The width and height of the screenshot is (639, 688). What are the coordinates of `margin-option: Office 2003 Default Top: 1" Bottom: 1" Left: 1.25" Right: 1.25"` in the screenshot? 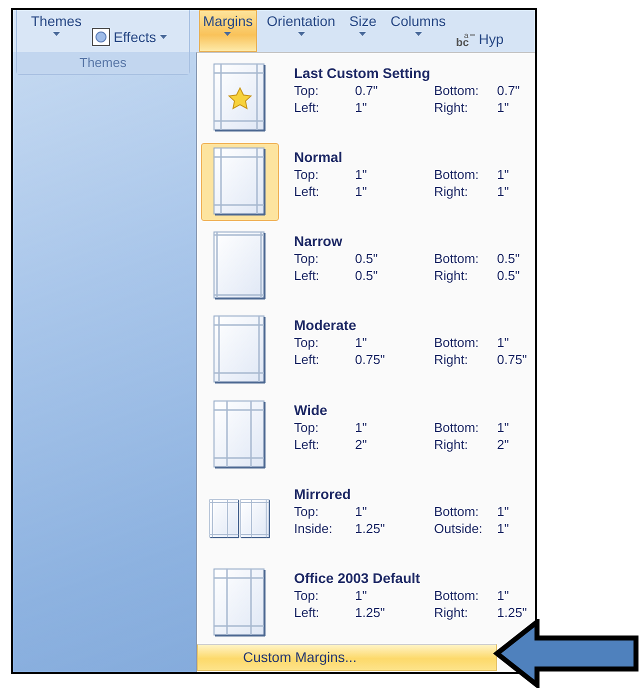 It's located at (366, 602).